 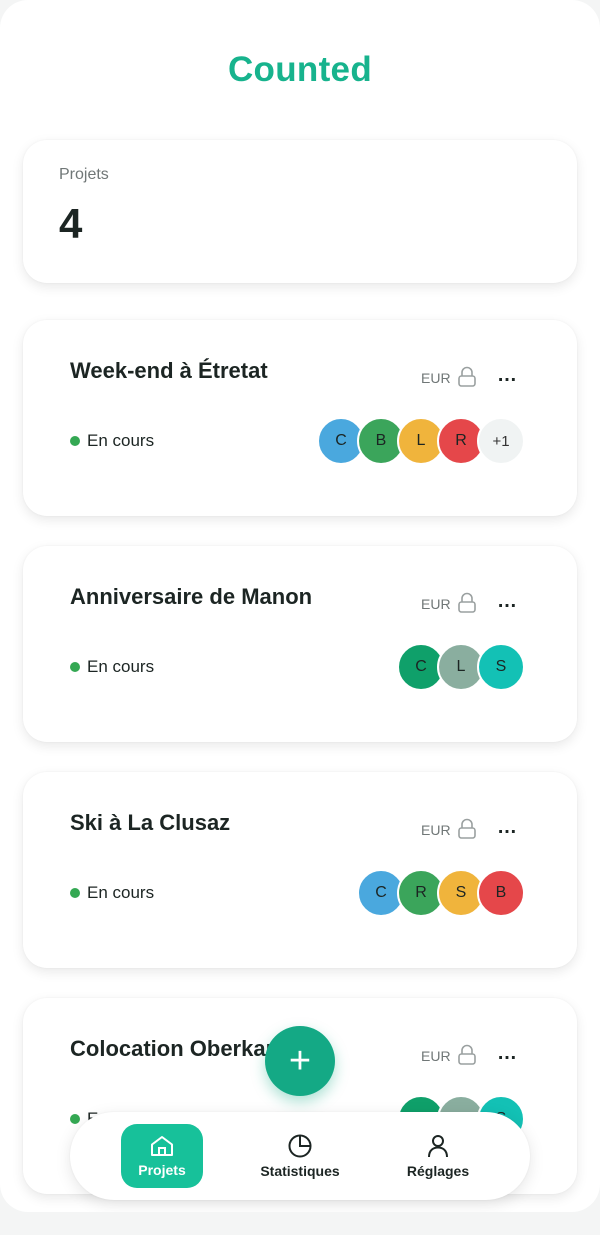 I want to click on nav-tab-statistiques: Statistiques, so click(x=300, y=1156).